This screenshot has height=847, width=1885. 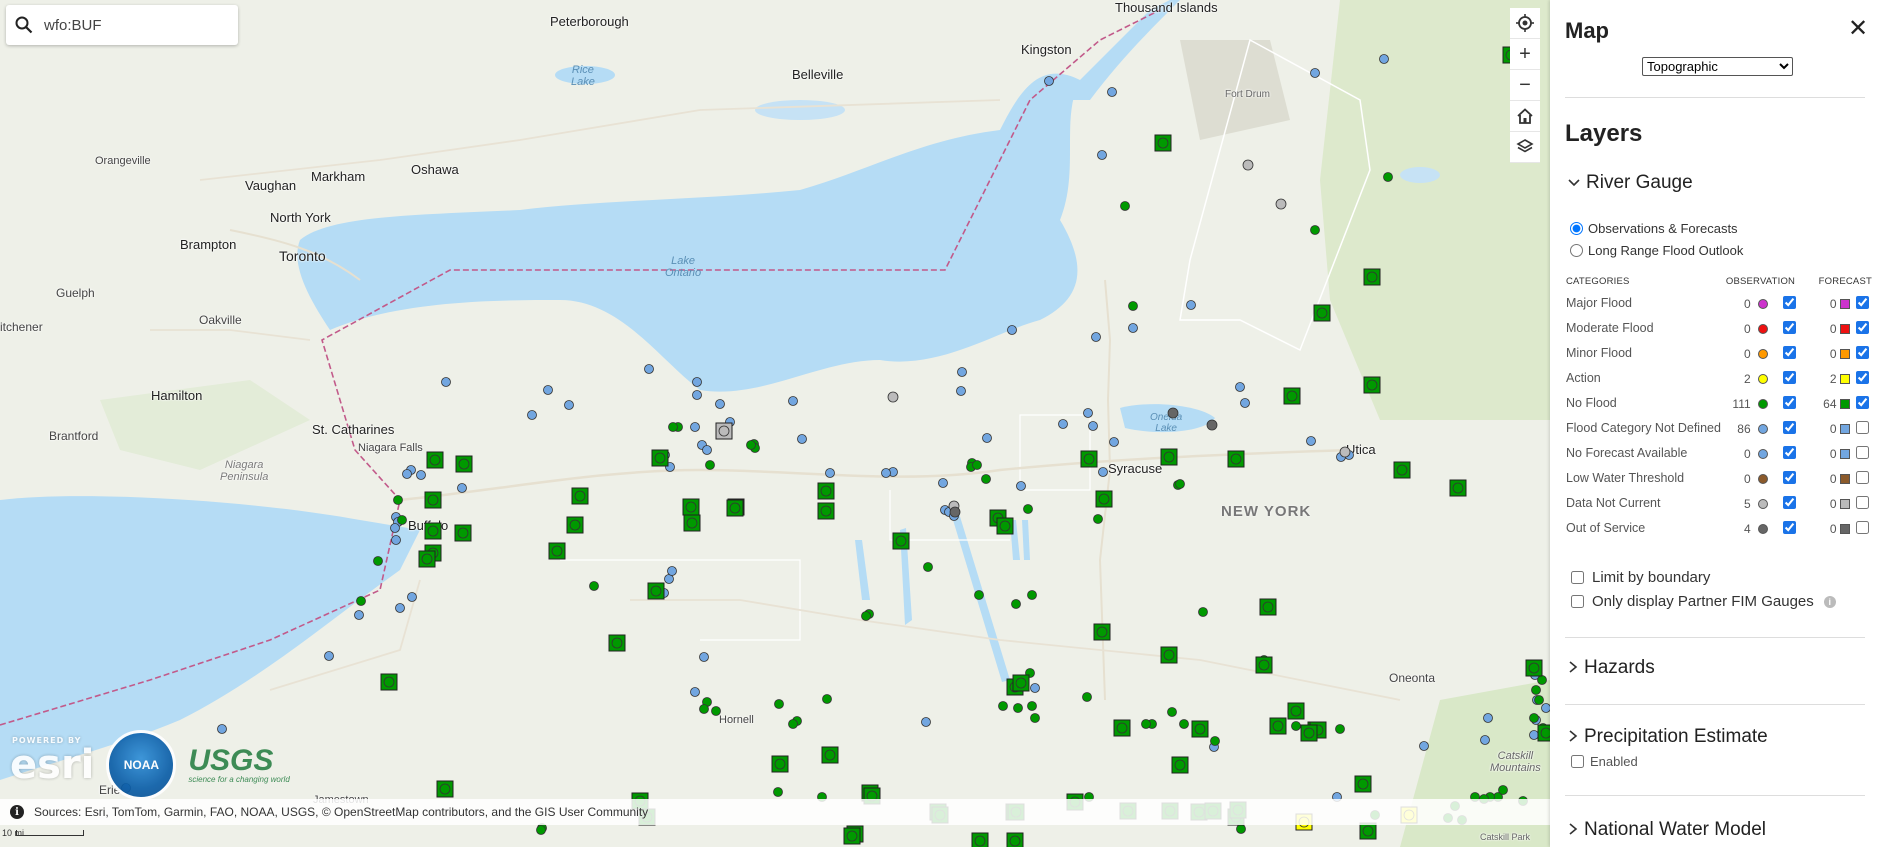 What do you see at coordinates (1577, 601) in the screenshot?
I see `partner-fim-checkbox` at bounding box center [1577, 601].